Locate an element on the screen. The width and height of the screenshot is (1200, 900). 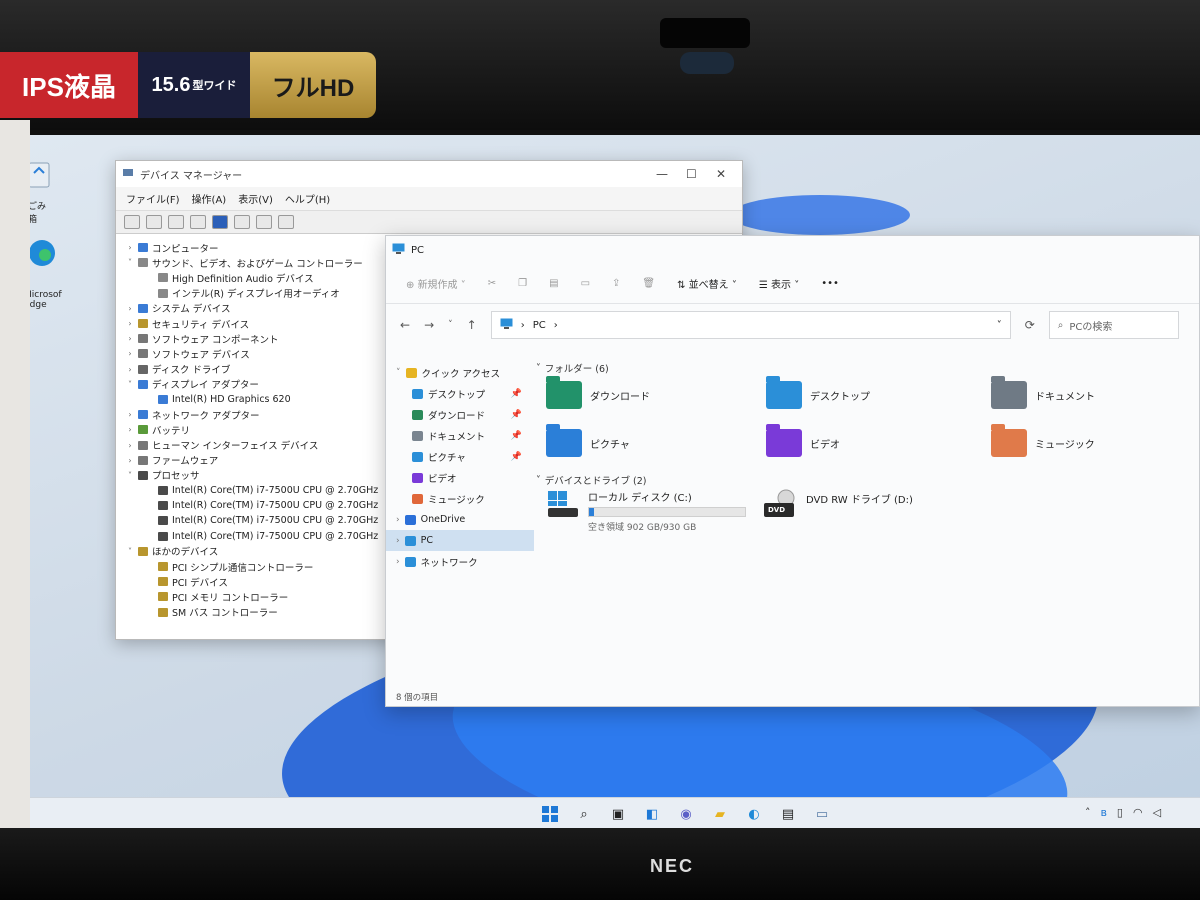
search-box: ⌕ PCの検索 is located at coordinates (1113, 325).